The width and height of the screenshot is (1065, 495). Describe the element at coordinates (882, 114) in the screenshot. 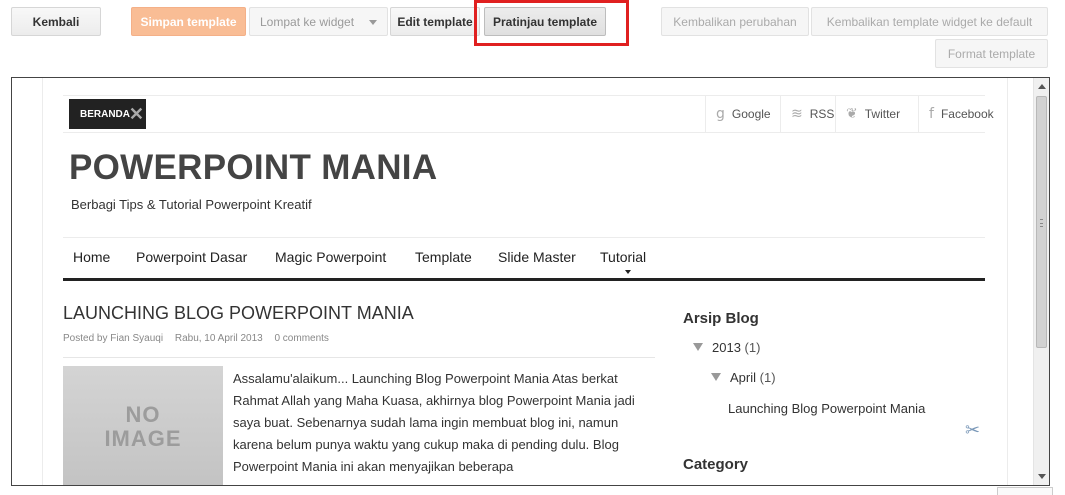

I see `social-twitter-label: Twitter` at that location.